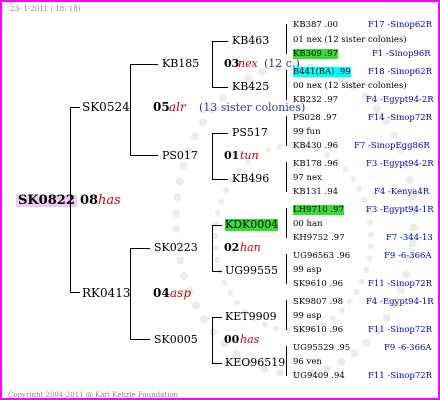 Image resolution: width=440 pixels, height=400 pixels. I want to click on g5-6-a: UG96563 .96, so click(321, 256).